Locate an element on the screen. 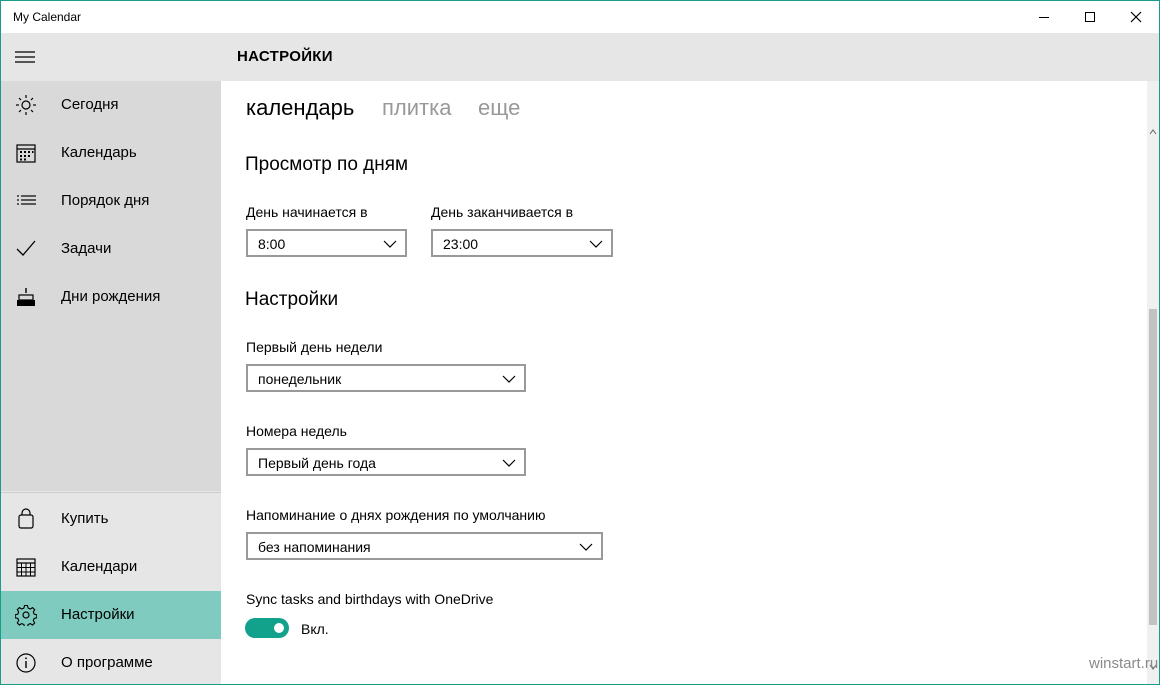  app-title: My Calendar is located at coordinates (47, 17).